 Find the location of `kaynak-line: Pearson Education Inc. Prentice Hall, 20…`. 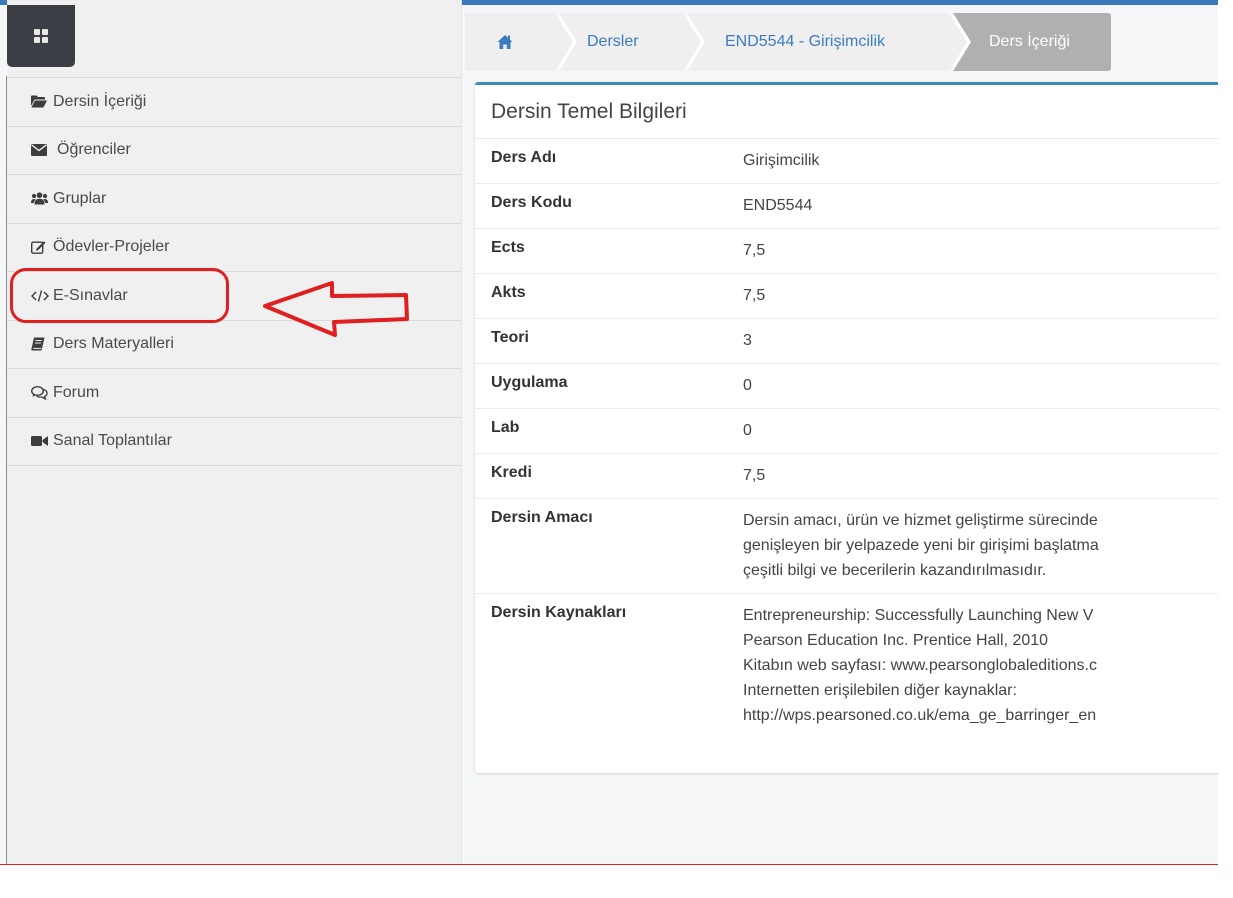

kaynak-line: Pearson Education Inc. Prentice Hall, 20… is located at coordinates (896, 640).